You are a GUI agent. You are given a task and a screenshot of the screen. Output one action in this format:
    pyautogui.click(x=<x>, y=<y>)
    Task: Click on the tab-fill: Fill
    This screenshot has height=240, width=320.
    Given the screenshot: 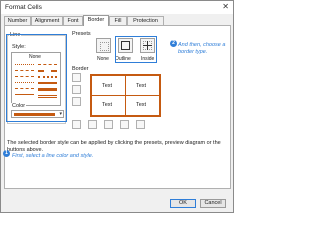 What is the action you would take?
    pyautogui.click(x=118, y=20)
    